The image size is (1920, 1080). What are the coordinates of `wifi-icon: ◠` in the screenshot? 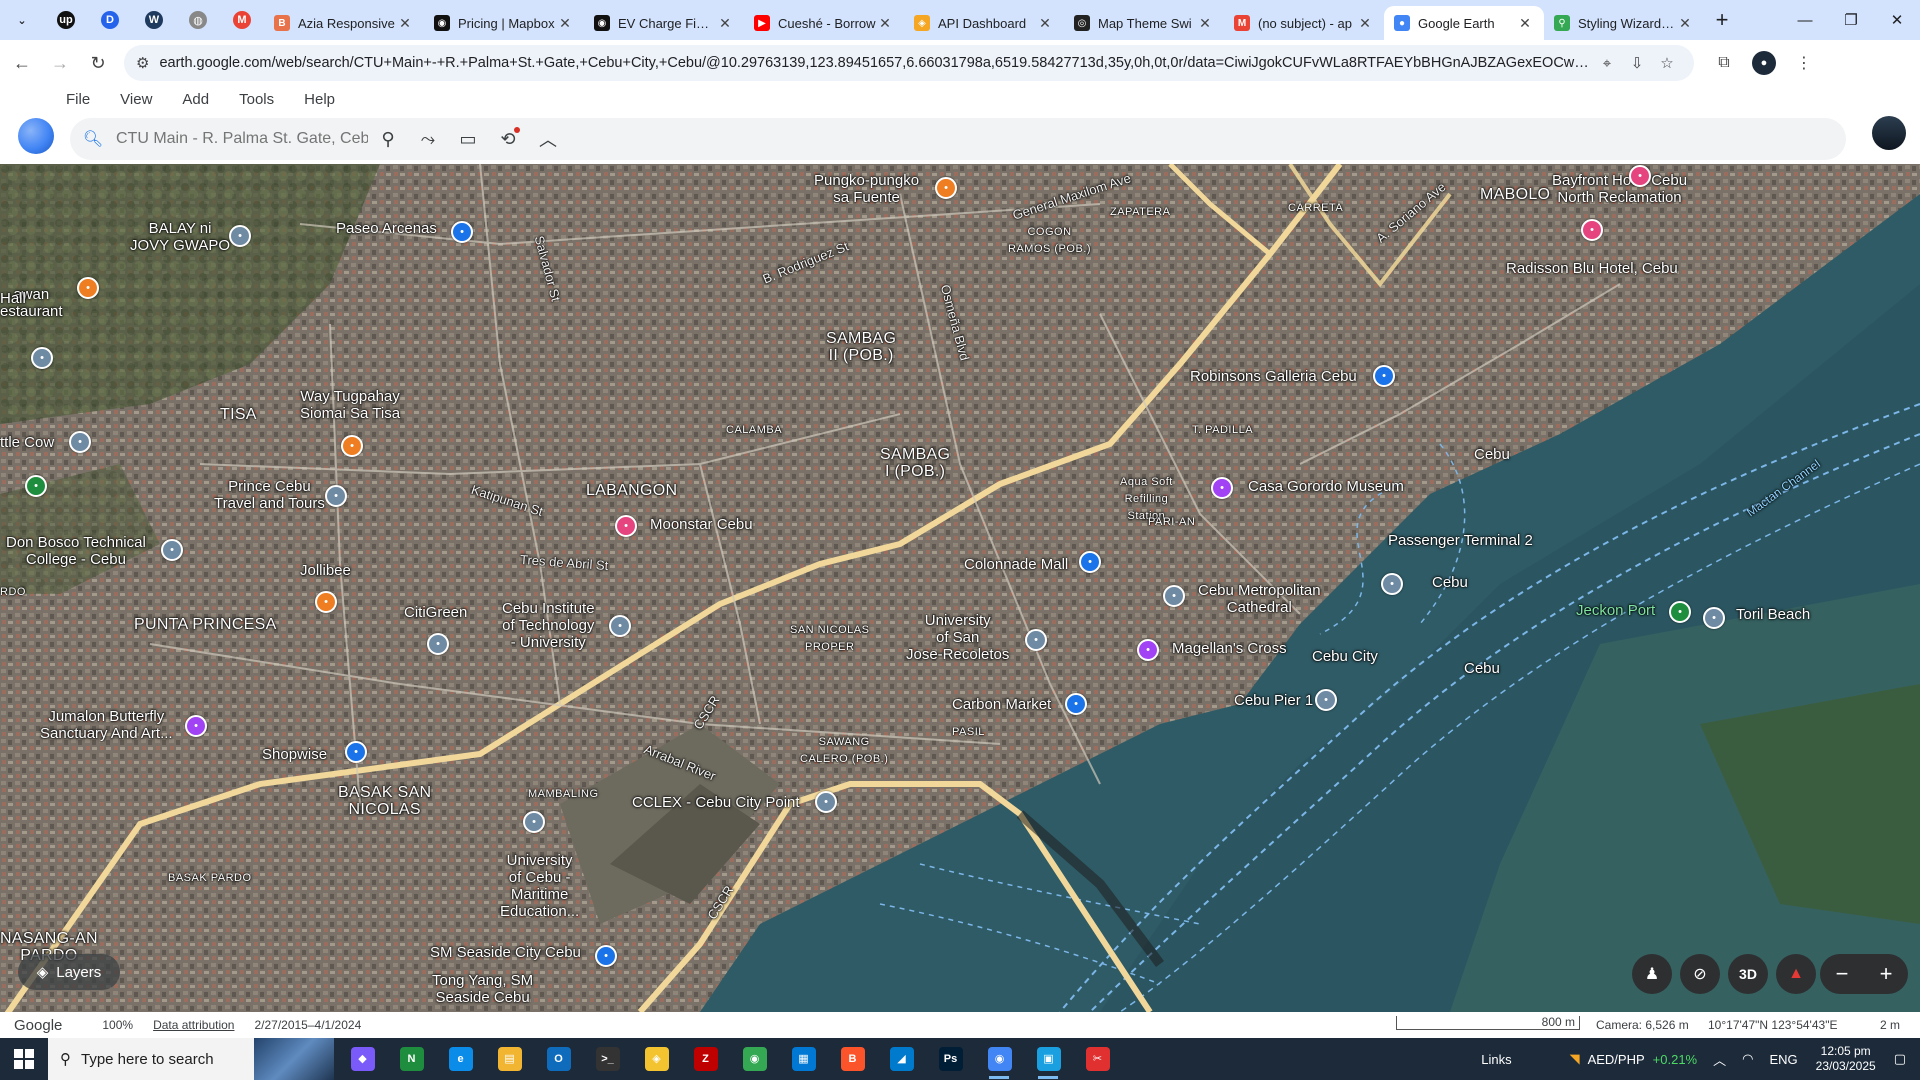 It's located at (1747, 1059).